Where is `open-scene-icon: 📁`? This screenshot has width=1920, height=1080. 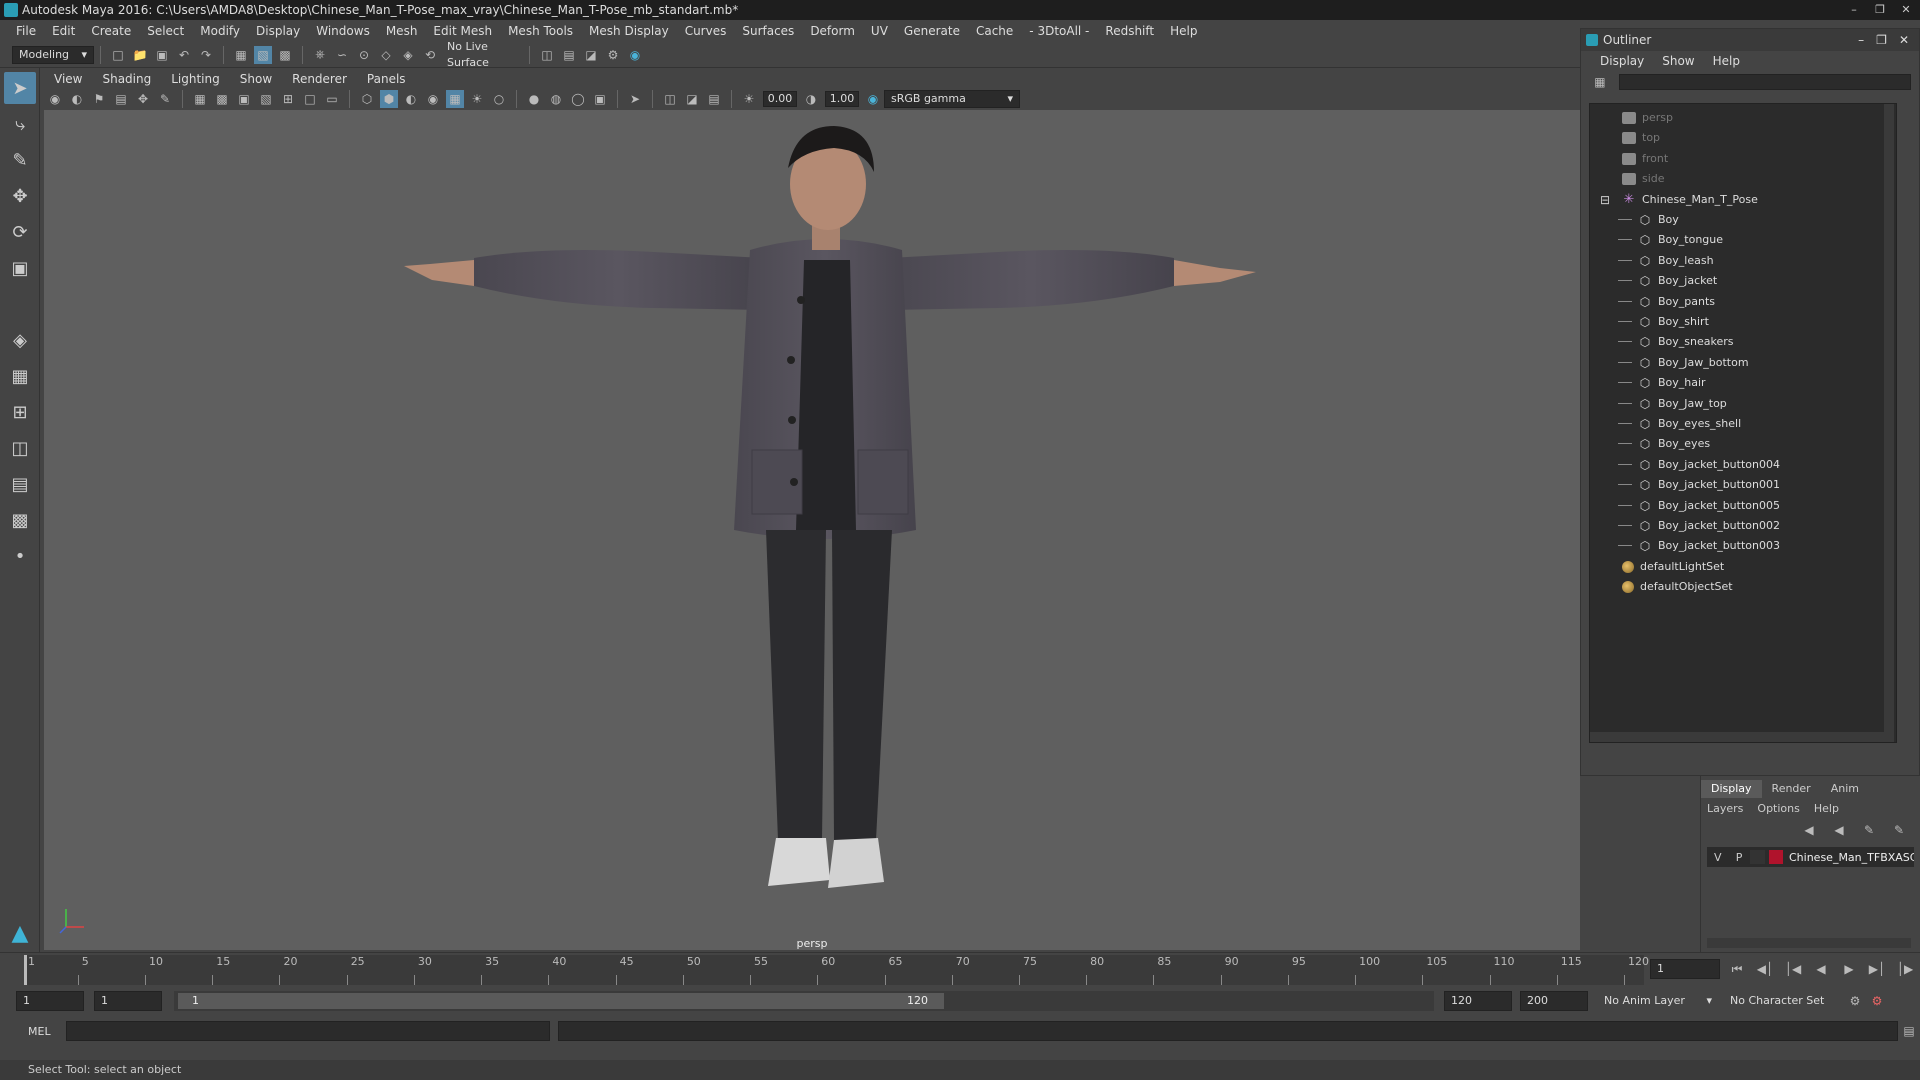
open-scene-icon: 📁 is located at coordinates (140, 55).